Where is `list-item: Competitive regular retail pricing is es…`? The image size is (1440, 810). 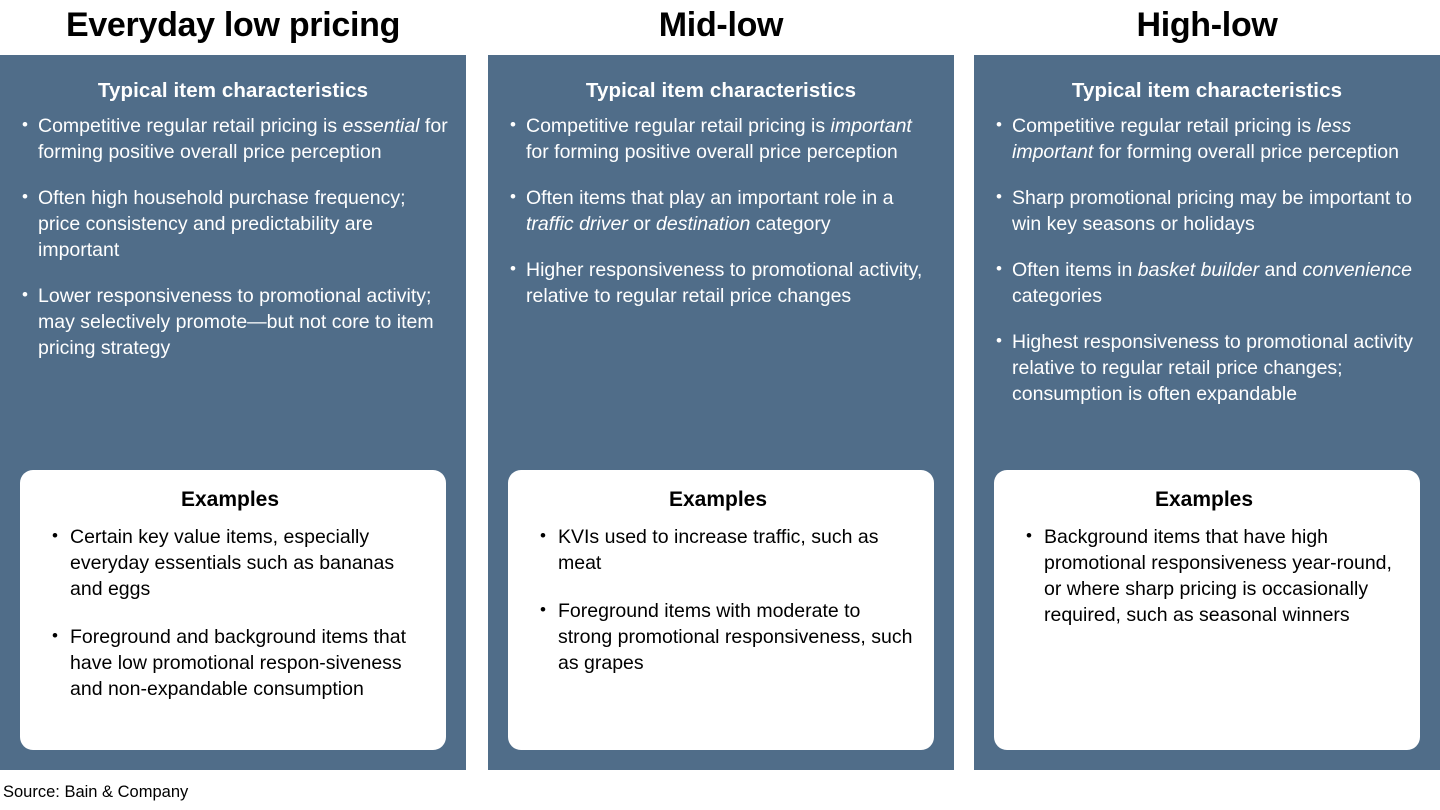 list-item: Competitive regular retail pricing is es… is located at coordinates (231, 138).